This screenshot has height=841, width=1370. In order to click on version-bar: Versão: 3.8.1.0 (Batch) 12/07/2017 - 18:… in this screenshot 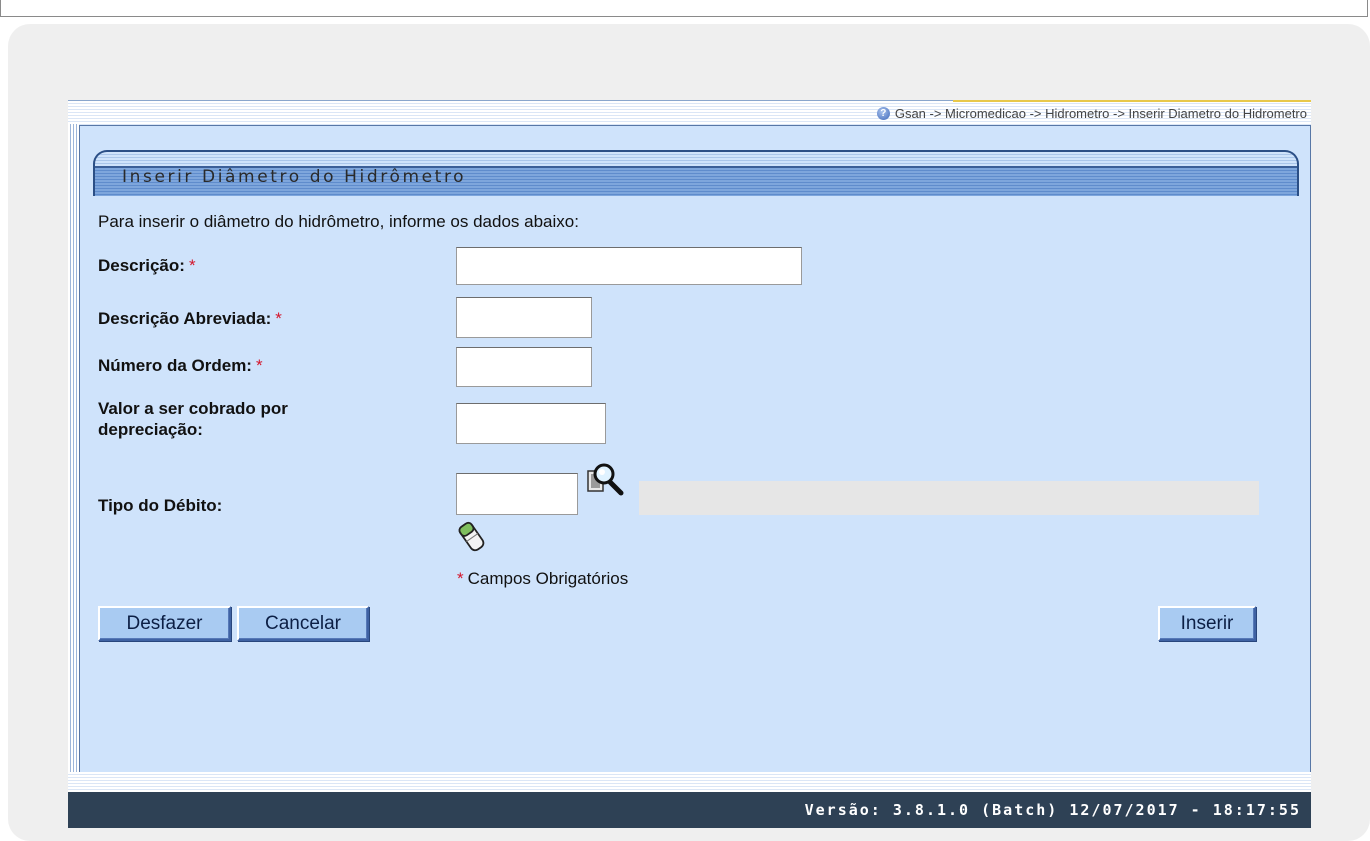, I will do `click(689, 810)`.